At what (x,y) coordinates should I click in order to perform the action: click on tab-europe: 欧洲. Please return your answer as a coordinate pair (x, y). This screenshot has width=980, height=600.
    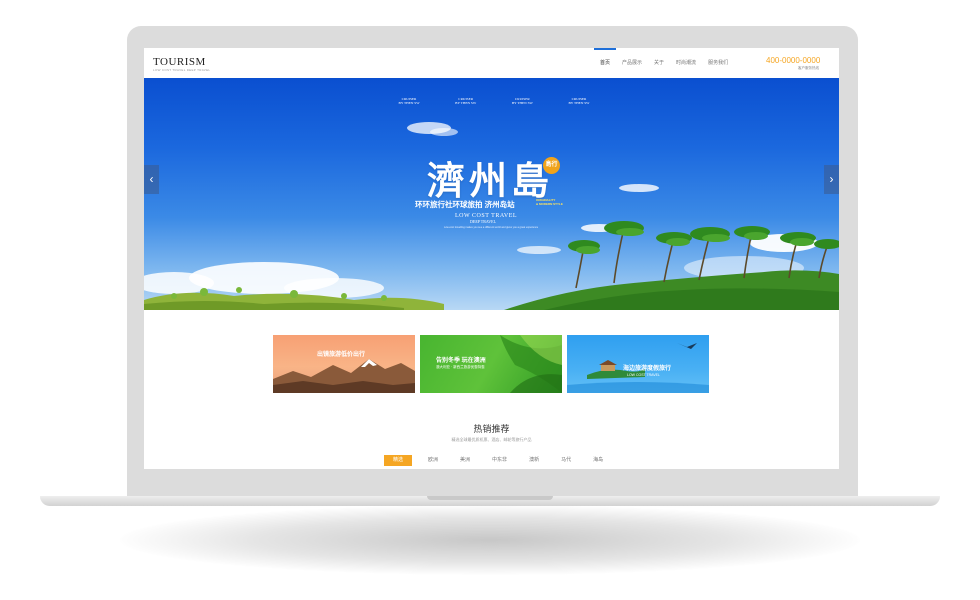
    Looking at the image, I should click on (433, 460).